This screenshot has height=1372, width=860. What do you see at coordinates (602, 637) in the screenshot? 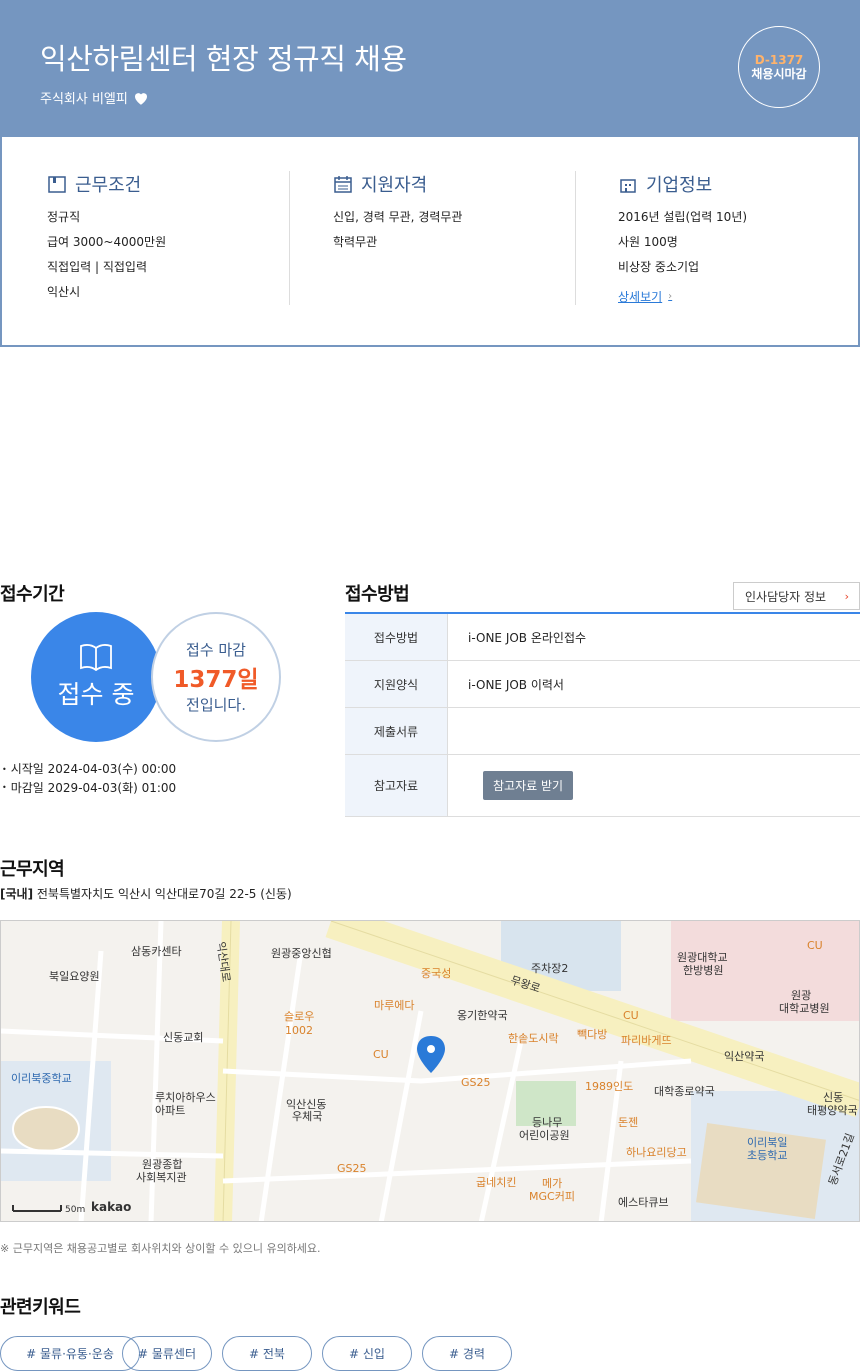
I see `table-row: 접수방법 i-ONE JOB 온라인접수` at bounding box center [602, 637].